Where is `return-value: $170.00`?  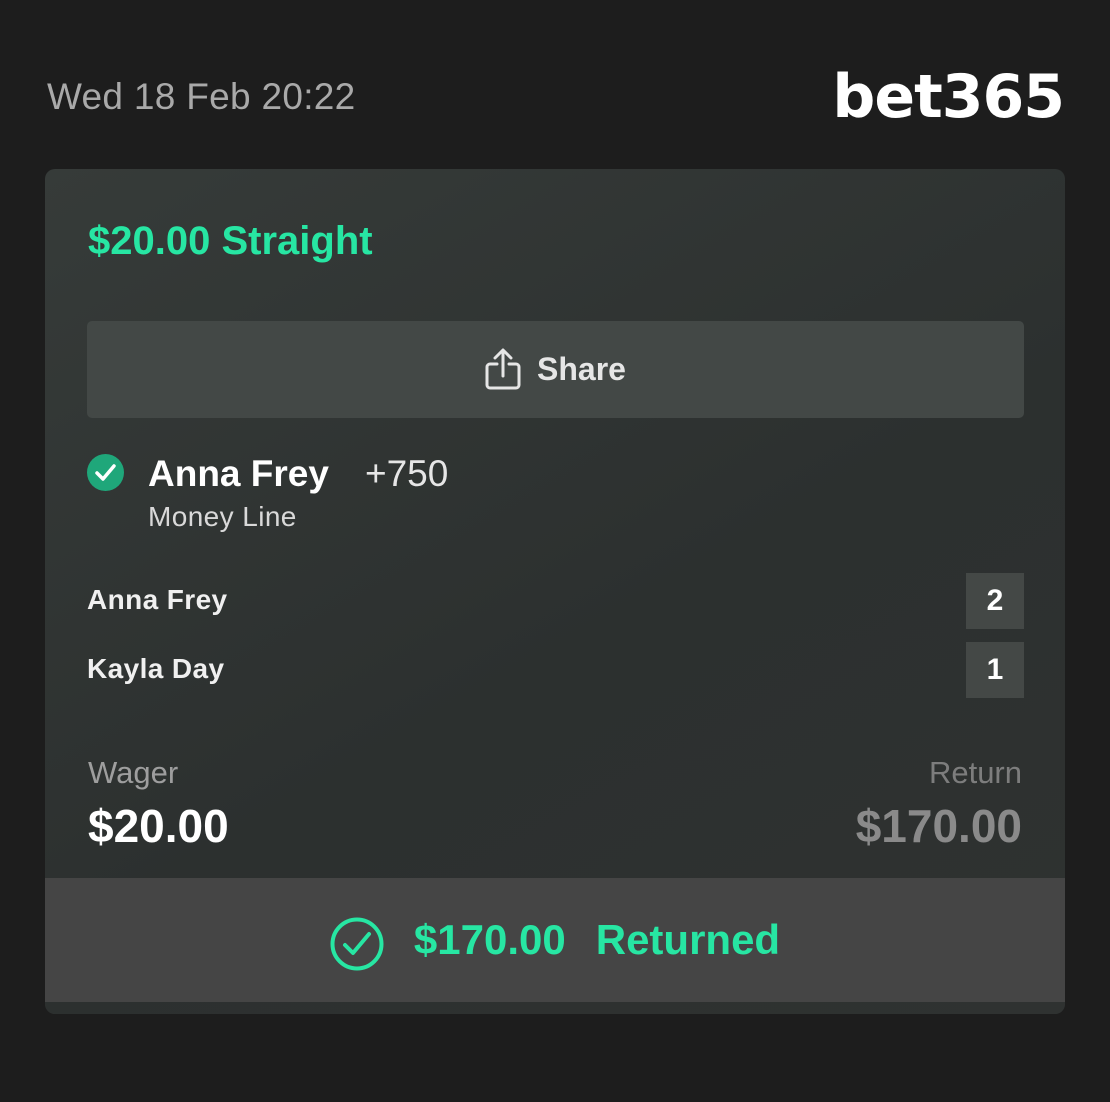 return-value: $170.00 is located at coordinates (938, 826).